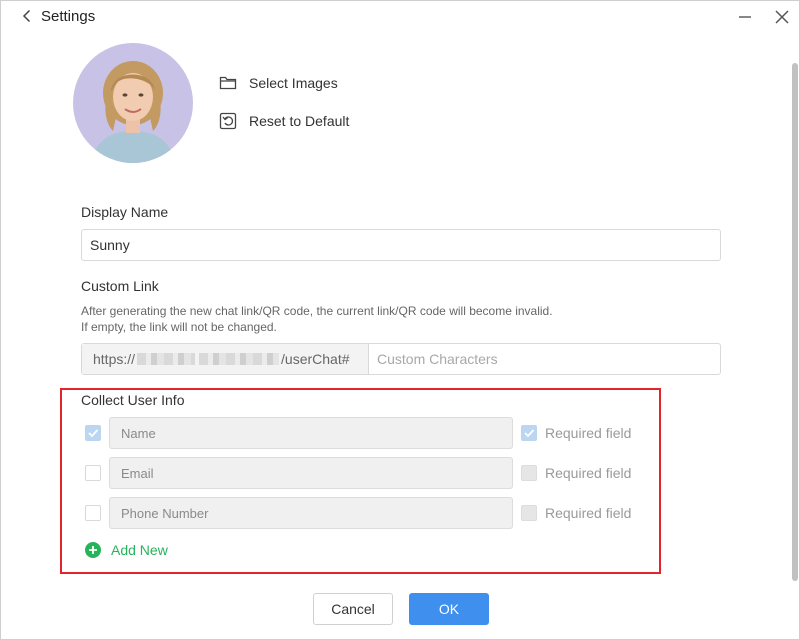 The image size is (800, 640). What do you see at coordinates (93, 550) in the screenshot?
I see `plus-circle-icon` at bounding box center [93, 550].